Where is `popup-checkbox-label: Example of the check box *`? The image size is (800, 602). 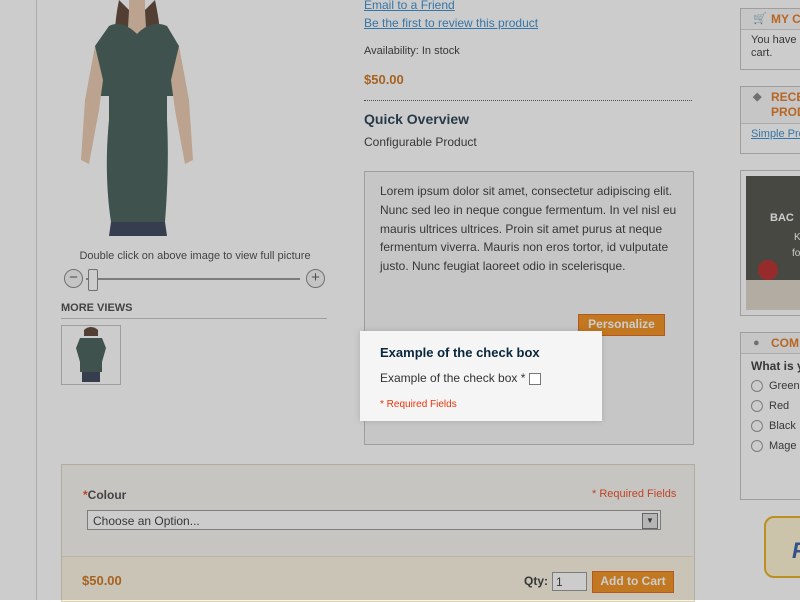
popup-checkbox-label: Example of the check box * is located at coordinates (453, 378).